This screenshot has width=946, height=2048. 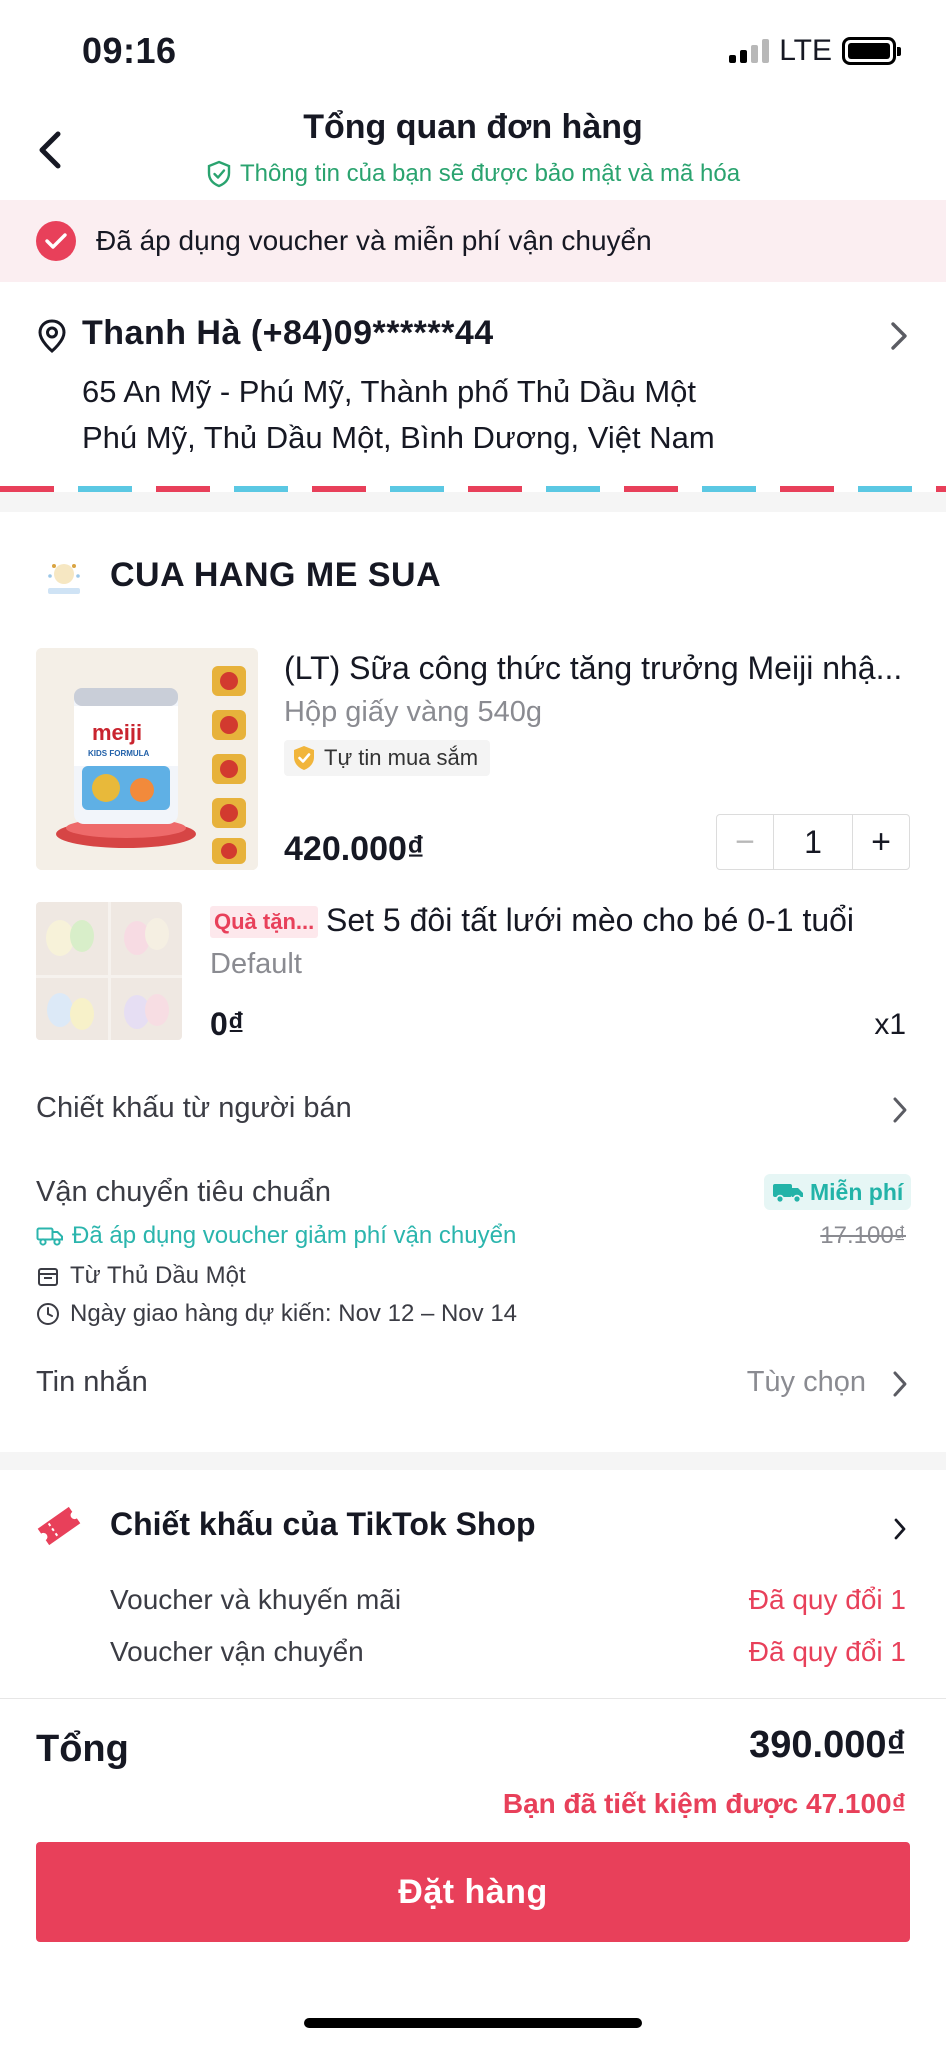 What do you see at coordinates (590, 920) in the screenshot?
I see `gift-title: Set 5 đôi tất lưới mèo cho bé 0-1 tuổi` at bounding box center [590, 920].